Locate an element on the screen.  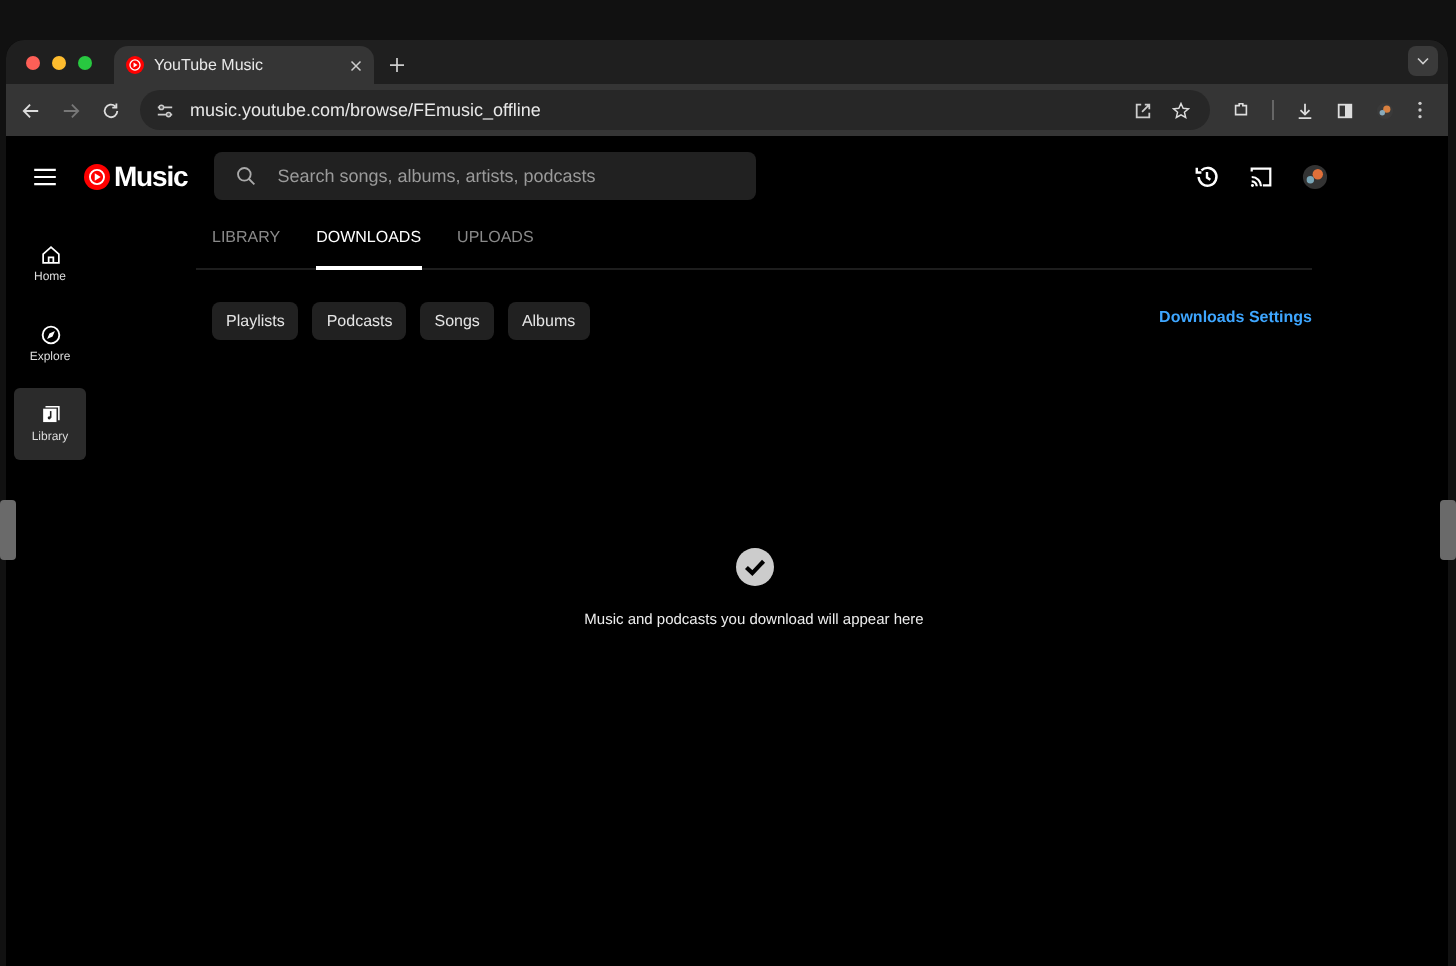
download-icon is located at coordinates (1305, 110).